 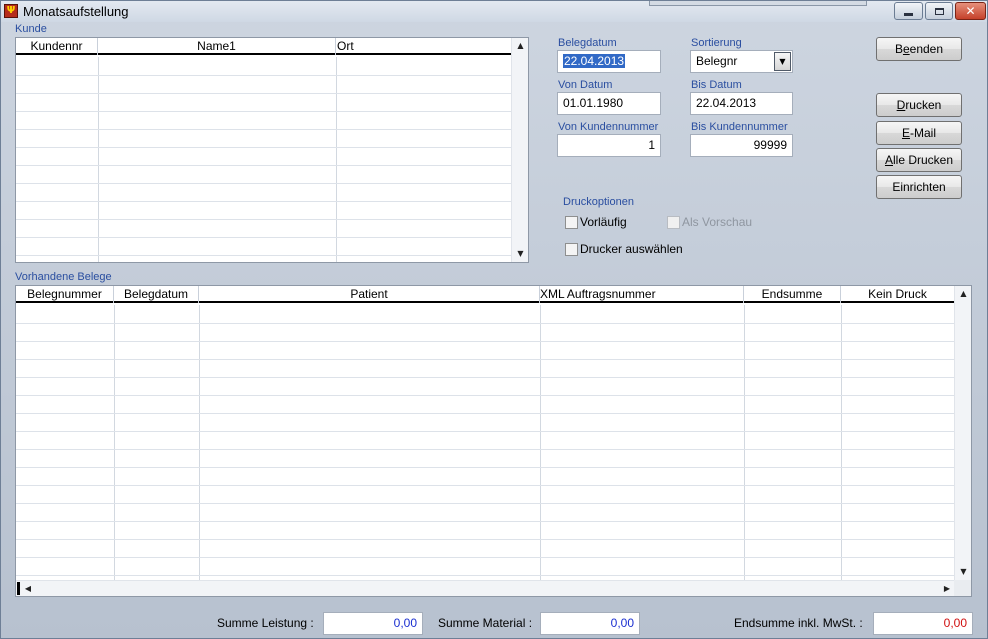 What do you see at coordinates (962, 588) in the screenshot?
I see `scrollbar-corner` at bounding box center [962, 588].